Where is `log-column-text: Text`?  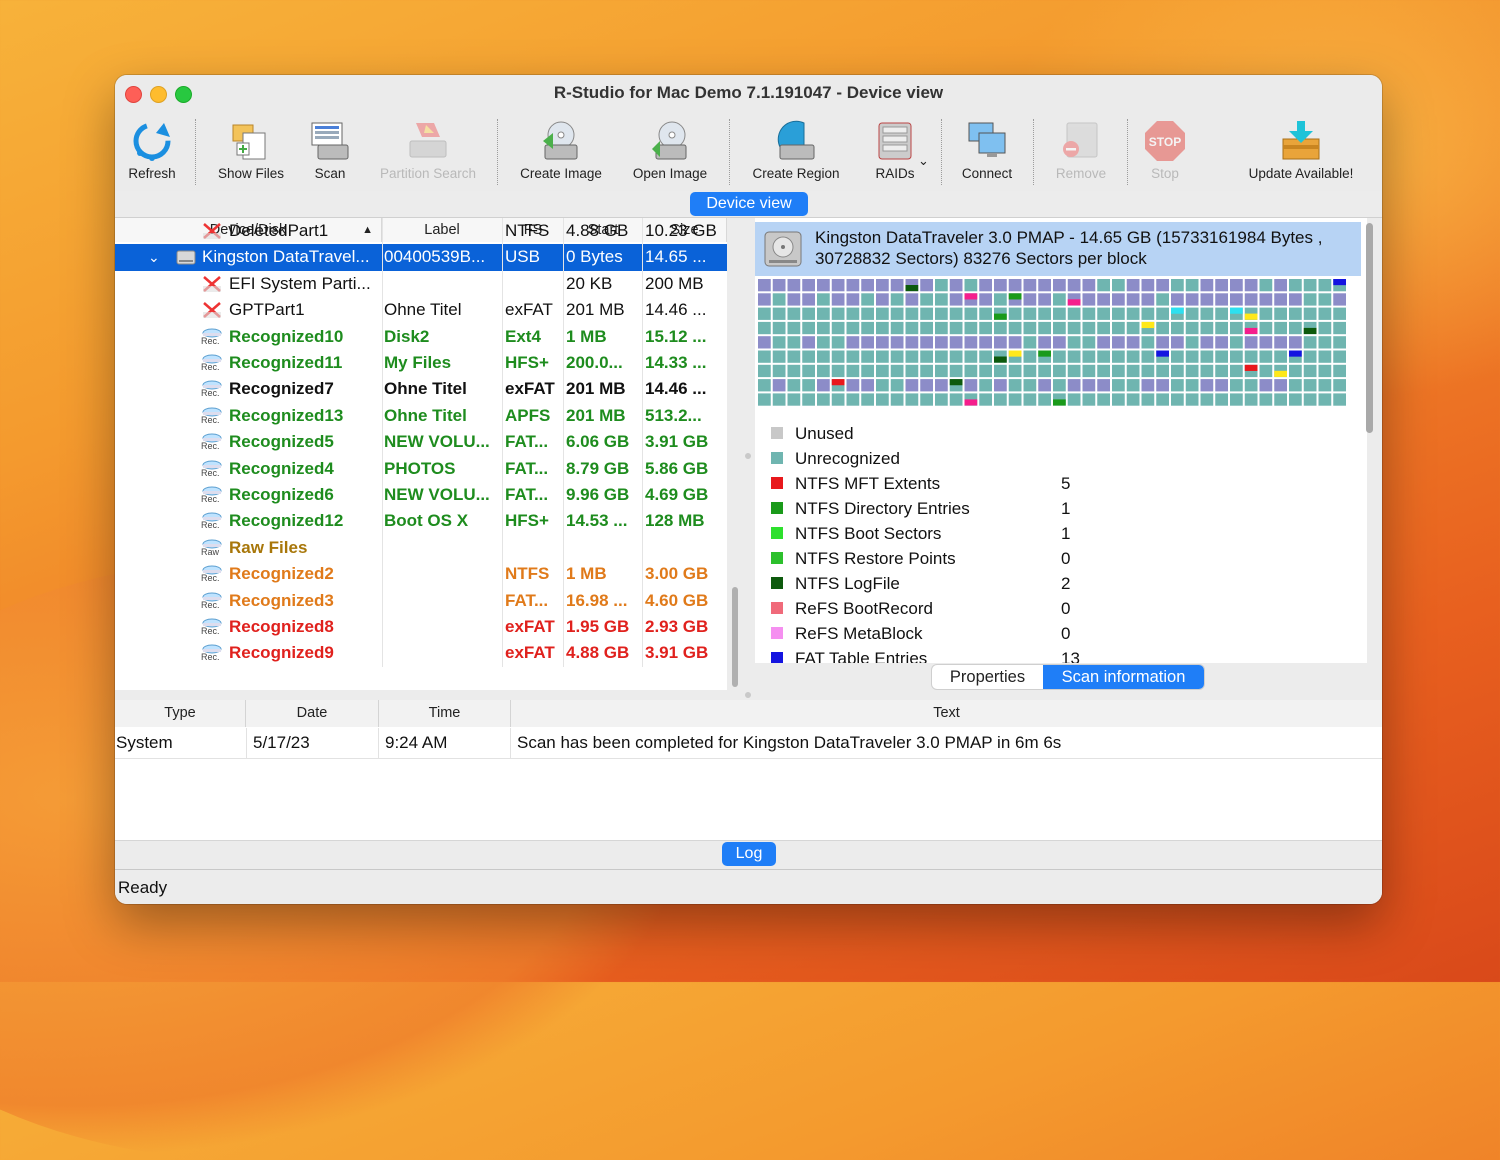 log-column-text: Text is located at coordinates (946, 713).